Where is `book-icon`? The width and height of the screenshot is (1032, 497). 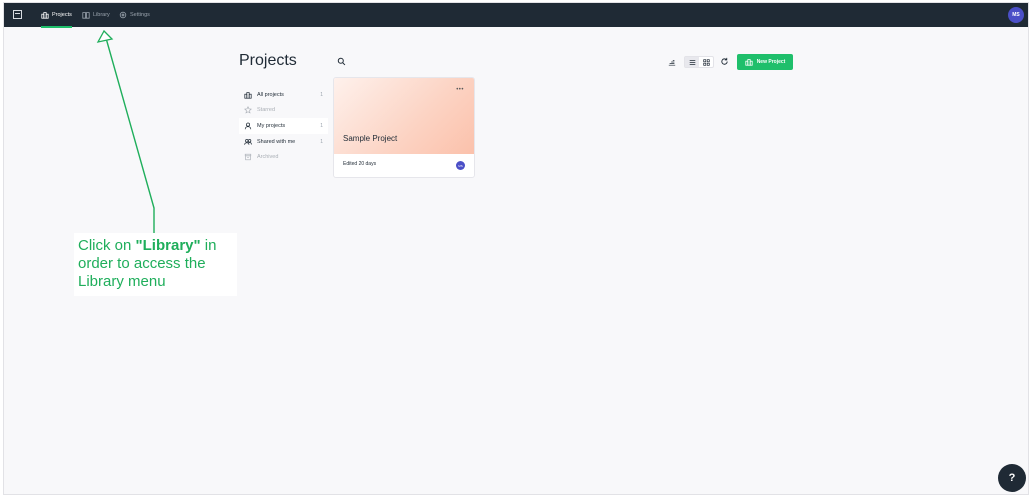
book-icon is located at coordinates (86, 15).